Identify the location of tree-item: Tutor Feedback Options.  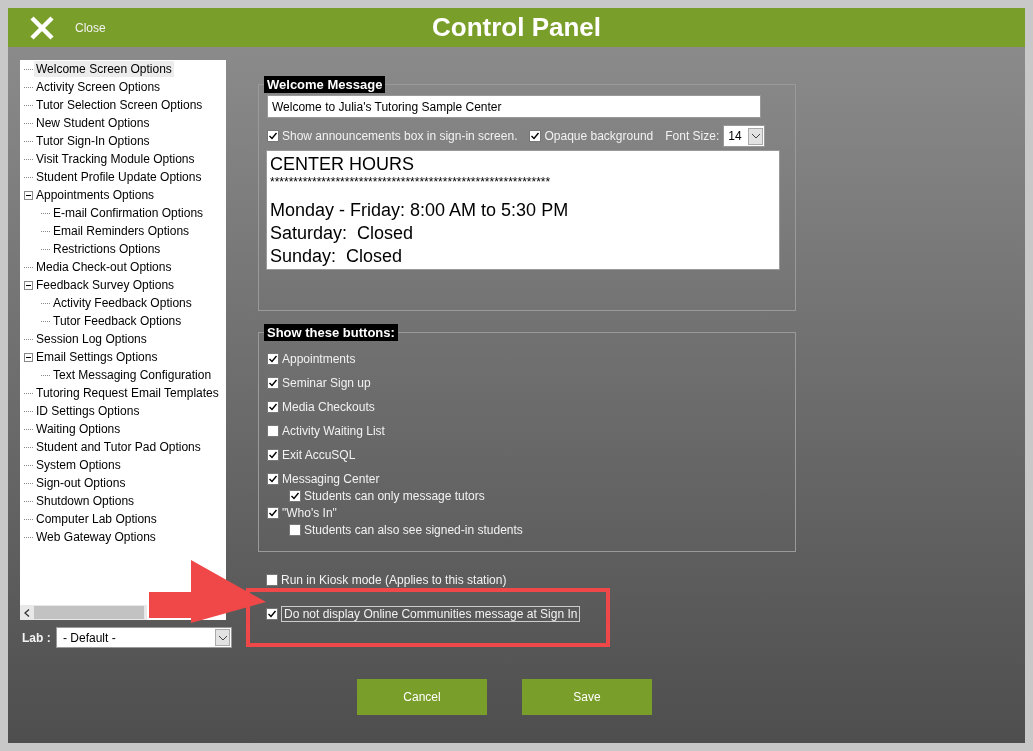
(117, 321).